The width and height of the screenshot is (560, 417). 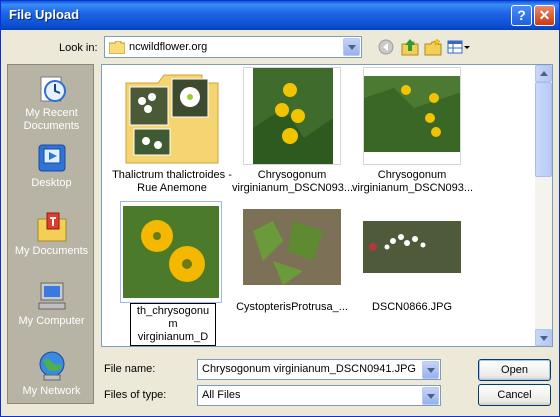 I want to click on scroll-up-button, so click(x=543, y=73).